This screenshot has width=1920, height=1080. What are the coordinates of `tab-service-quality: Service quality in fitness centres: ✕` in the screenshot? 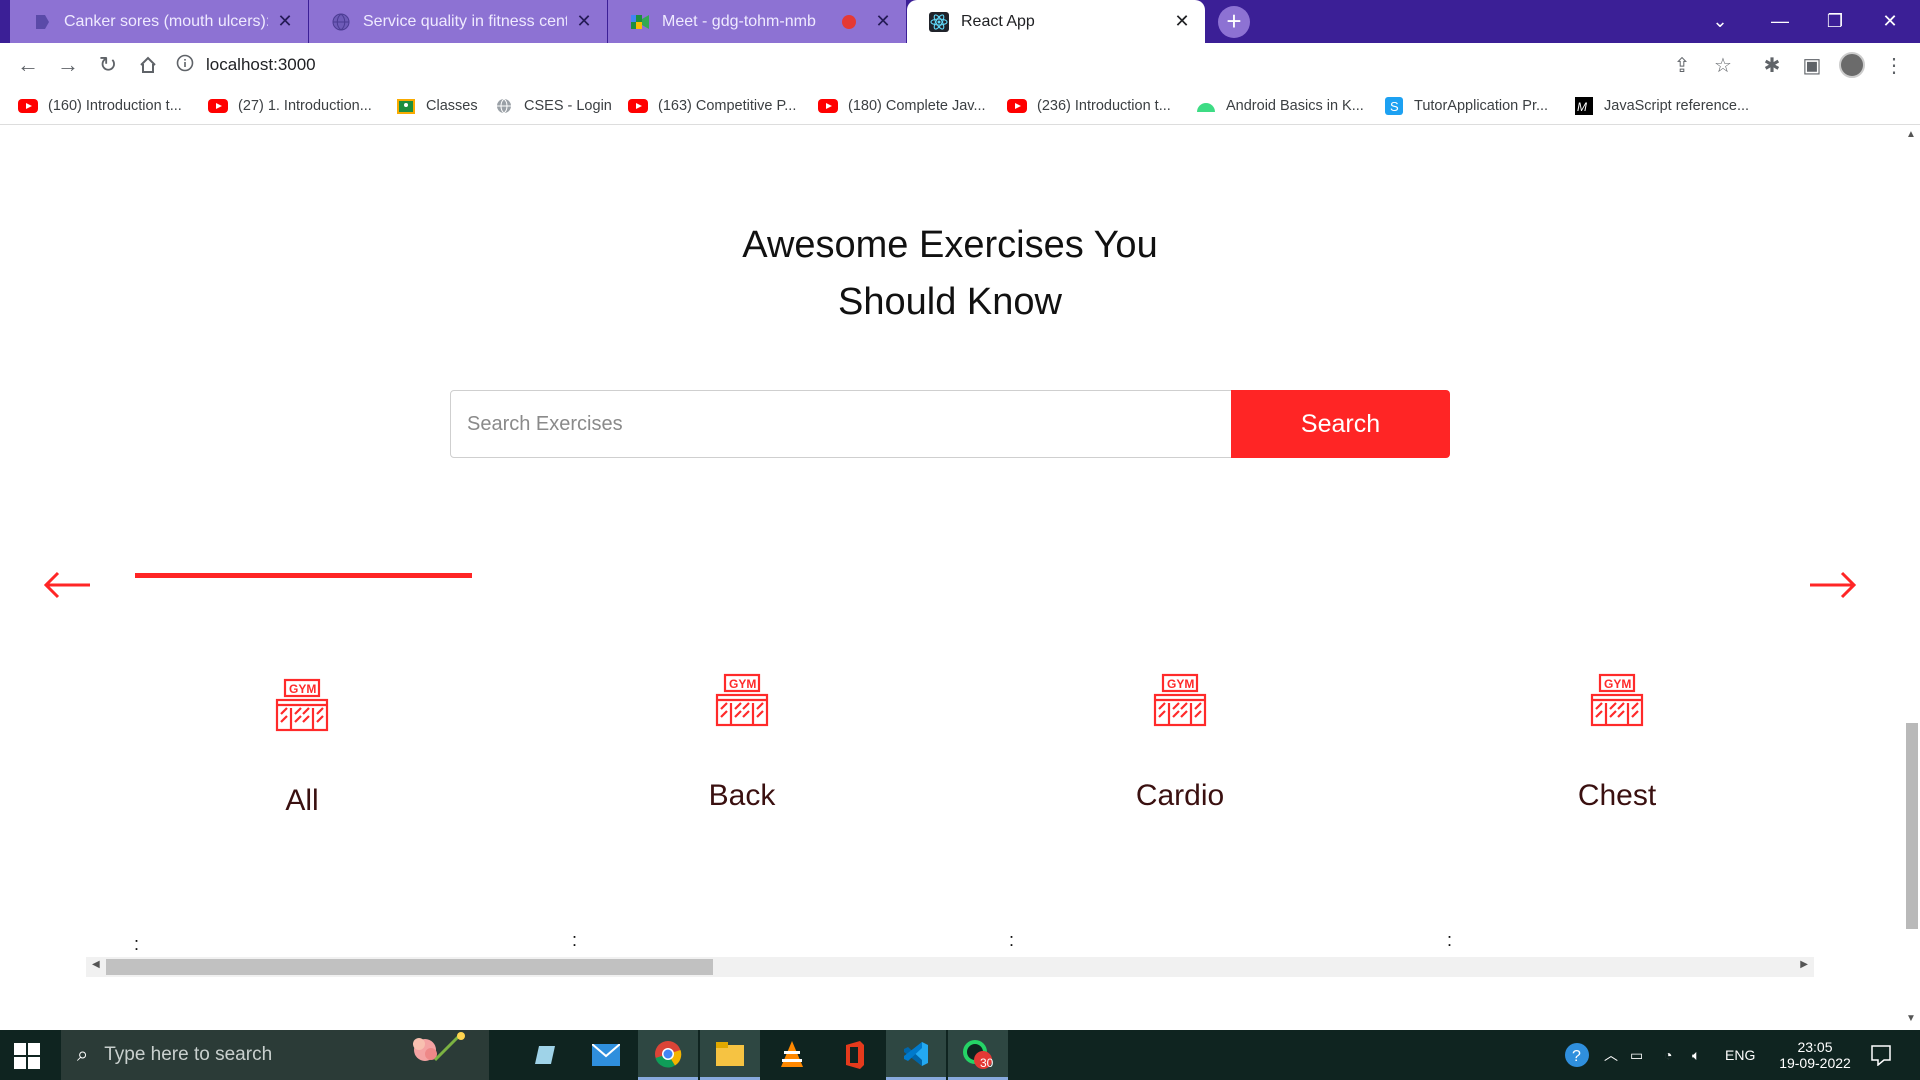 It's located at (458, 21).